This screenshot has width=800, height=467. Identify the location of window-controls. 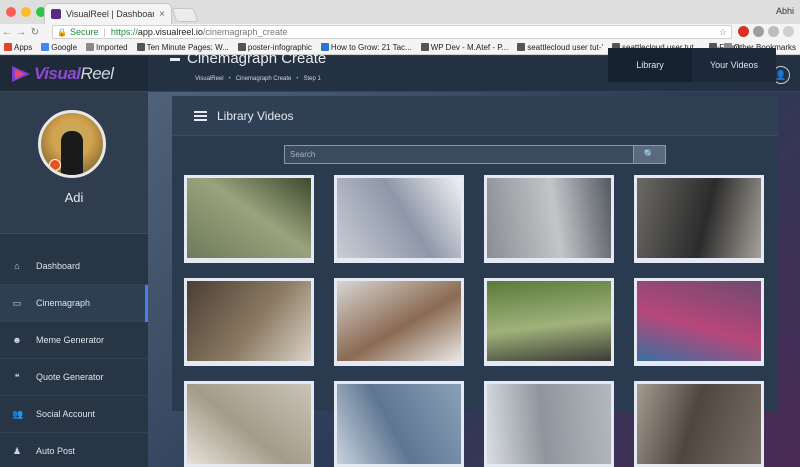
(26, 12).